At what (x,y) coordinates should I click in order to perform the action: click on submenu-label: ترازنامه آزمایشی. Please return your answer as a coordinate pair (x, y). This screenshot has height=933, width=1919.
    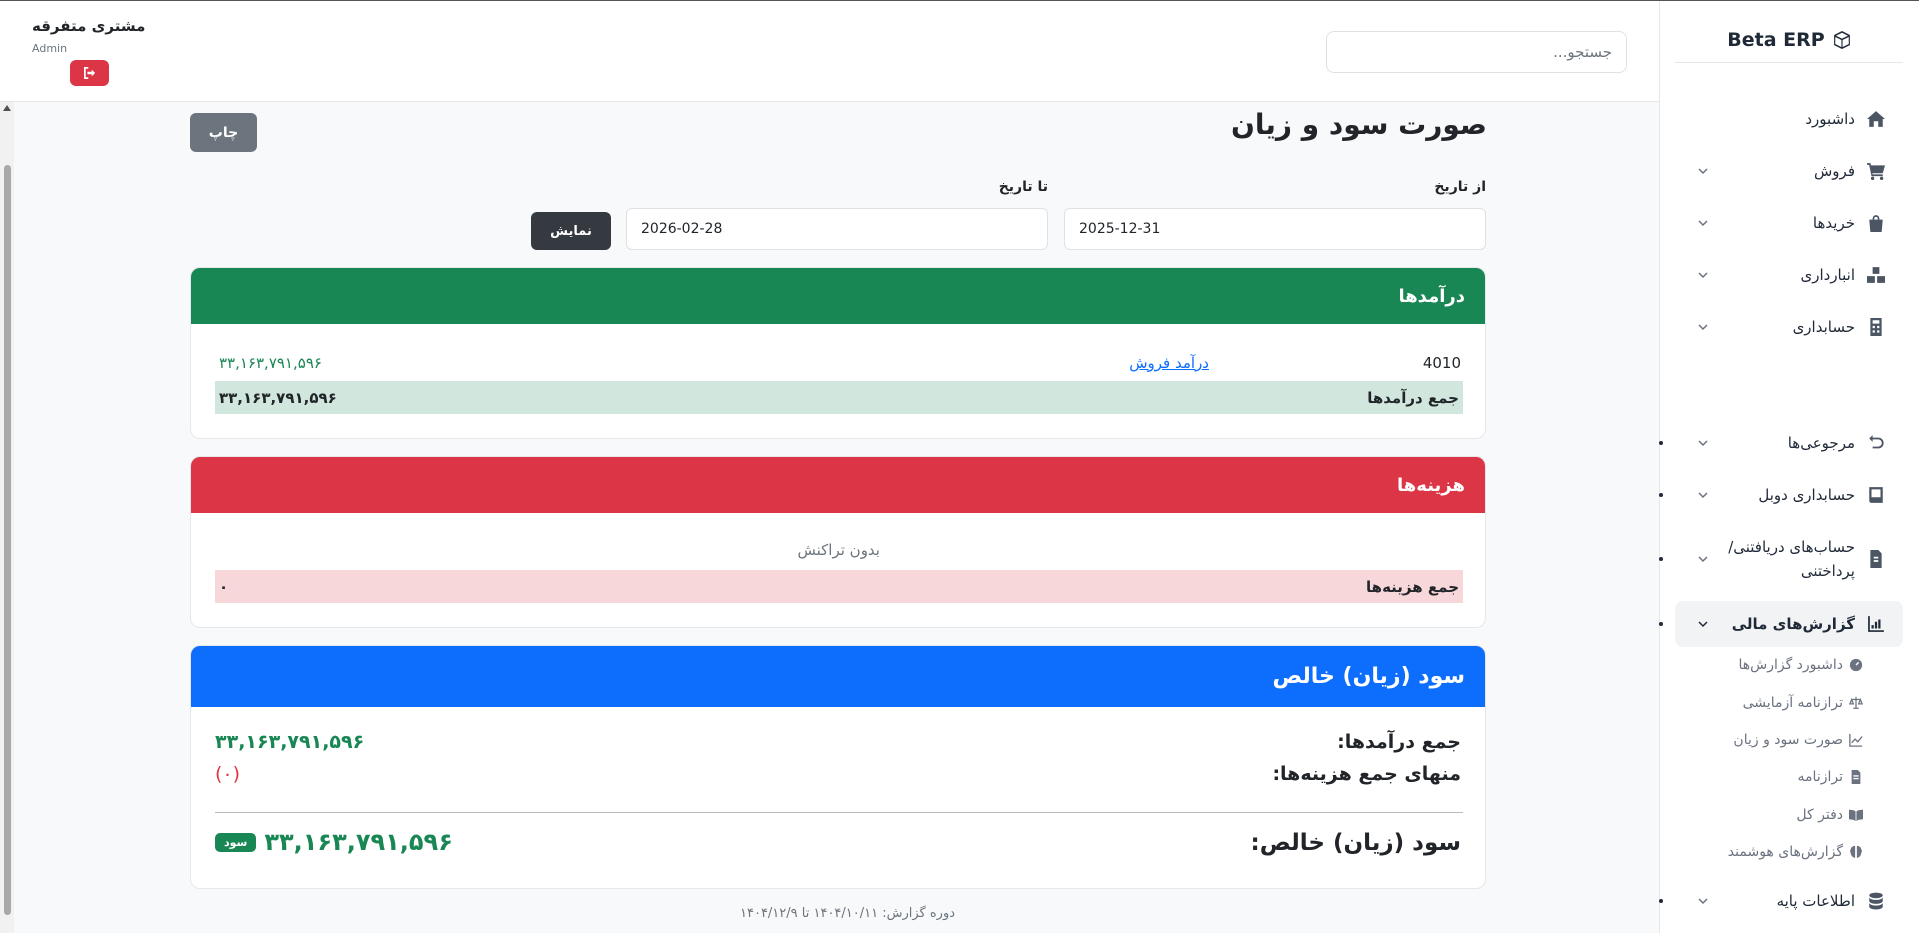
    Looking at the image, I should click on (1792, 703).